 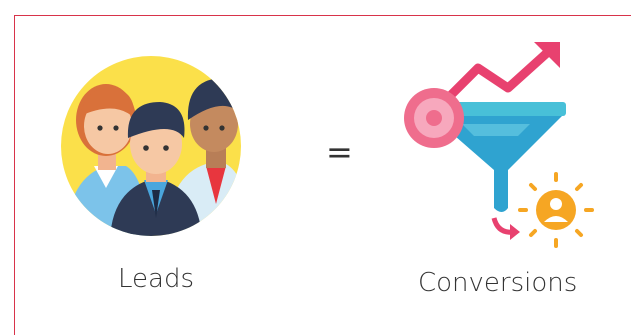 What do you see at coordinates (498, 283) in the screenshot?
I see `conversions-label: Conversions` at bounding box center [498, 283].